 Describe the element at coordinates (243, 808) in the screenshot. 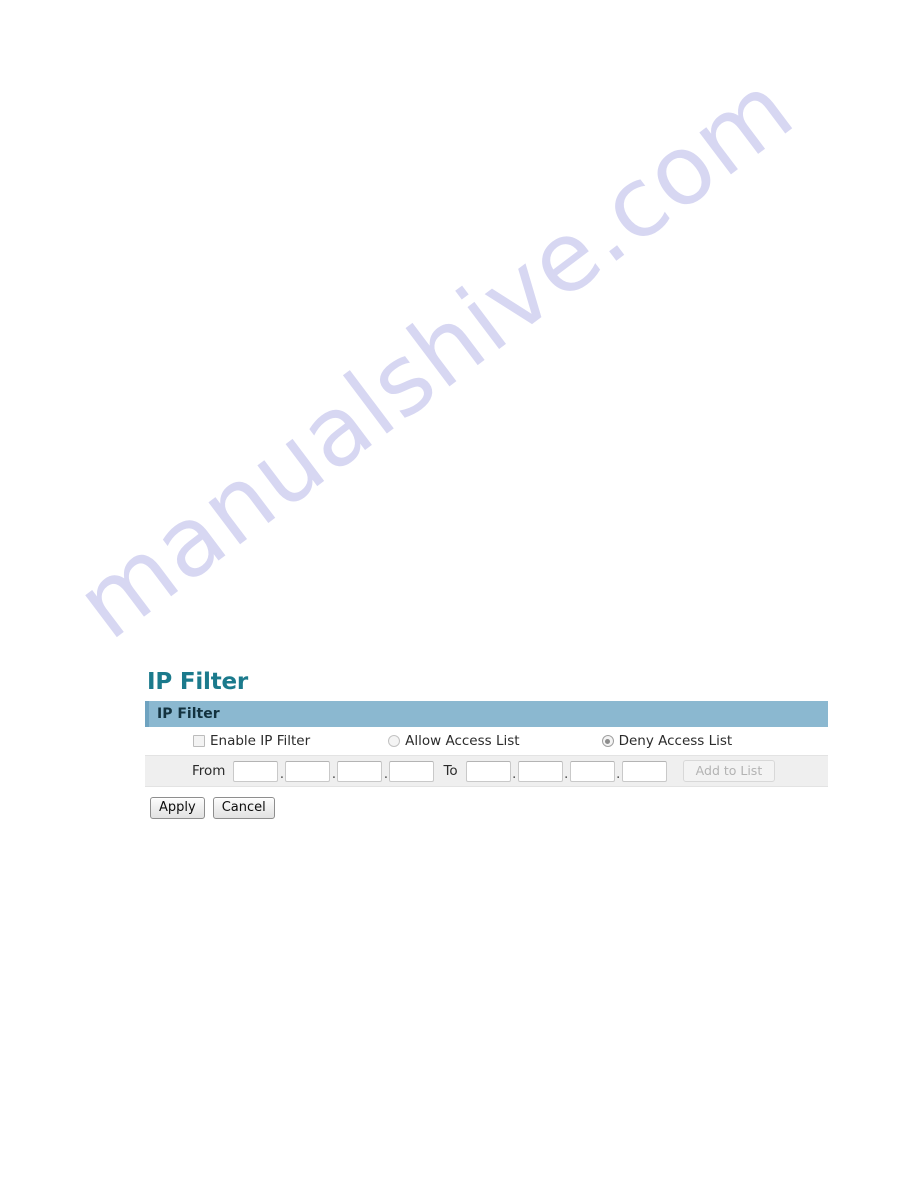

I see `cancel-button: Cancel` at that location.